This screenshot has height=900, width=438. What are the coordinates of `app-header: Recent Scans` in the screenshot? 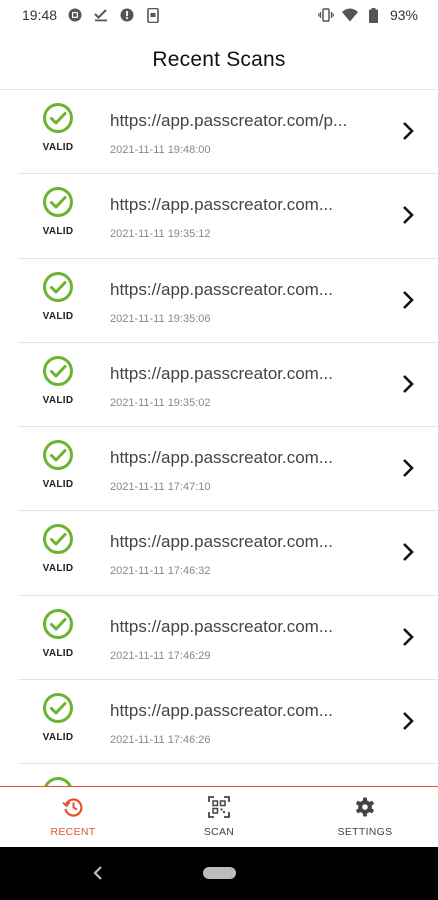 It's located at (219, 60).